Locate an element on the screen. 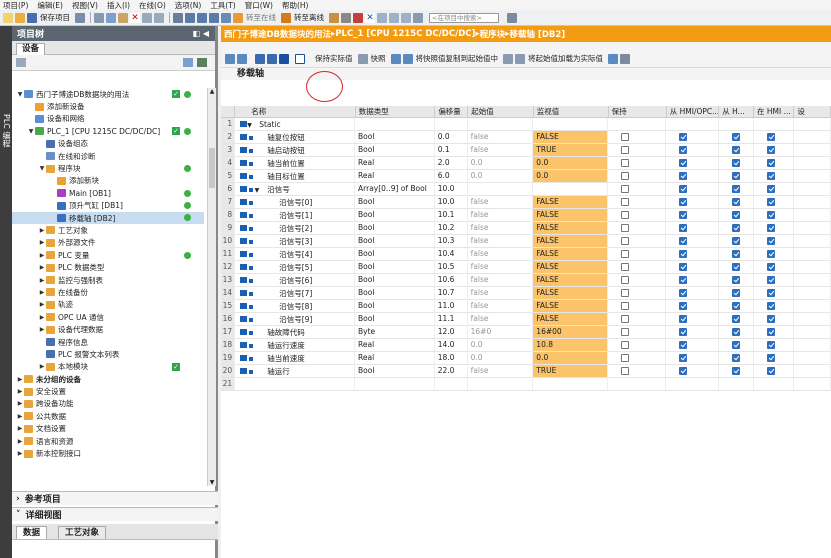 This screenshot has height=558, width=831. copy-snapshot-icon is located at coordinates (395, 59).